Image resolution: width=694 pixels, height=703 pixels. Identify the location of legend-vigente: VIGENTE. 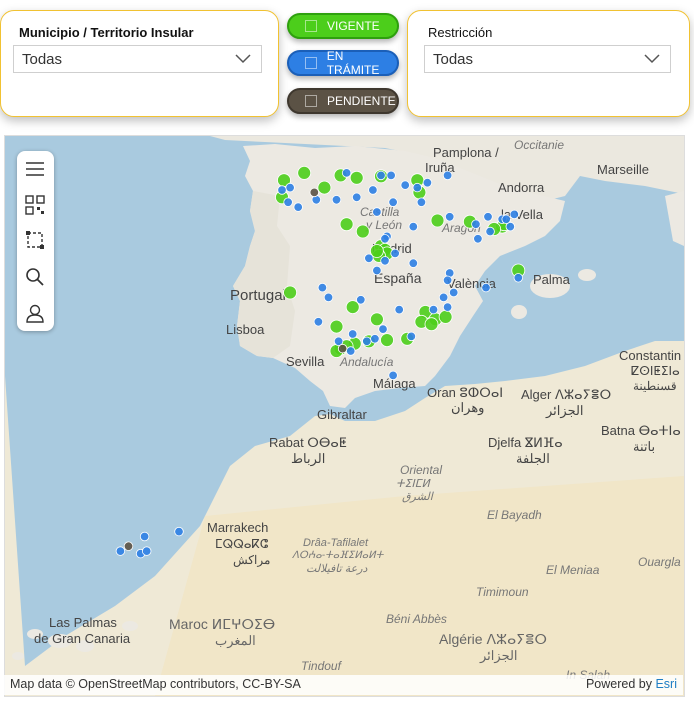
(343, 26).